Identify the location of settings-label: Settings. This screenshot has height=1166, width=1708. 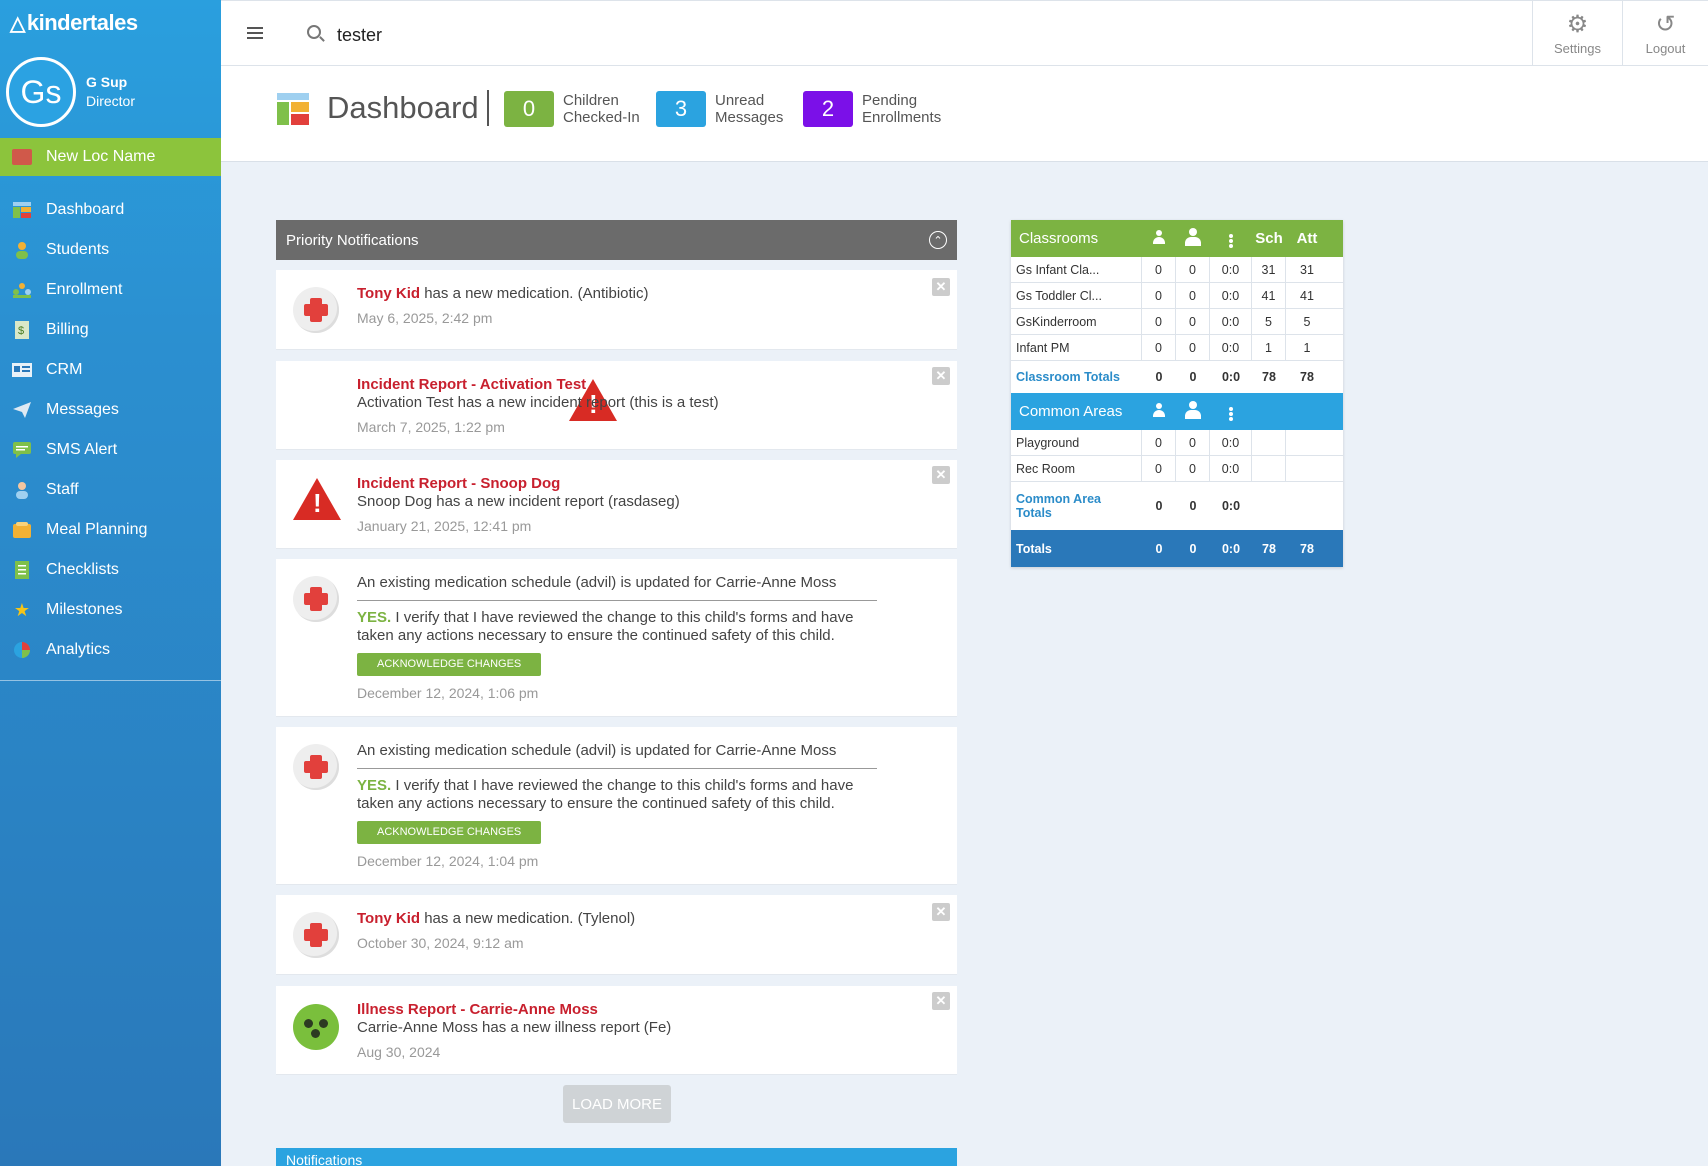
(1577, 48).